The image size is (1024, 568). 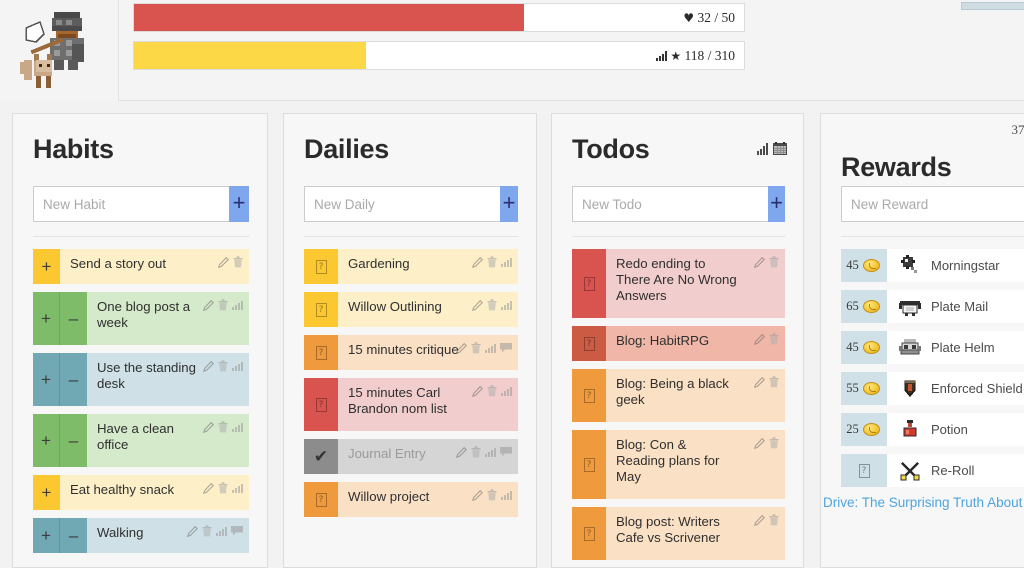 I want to click on habit-item: + Eat healthy snack, so click(x=141, y=492).